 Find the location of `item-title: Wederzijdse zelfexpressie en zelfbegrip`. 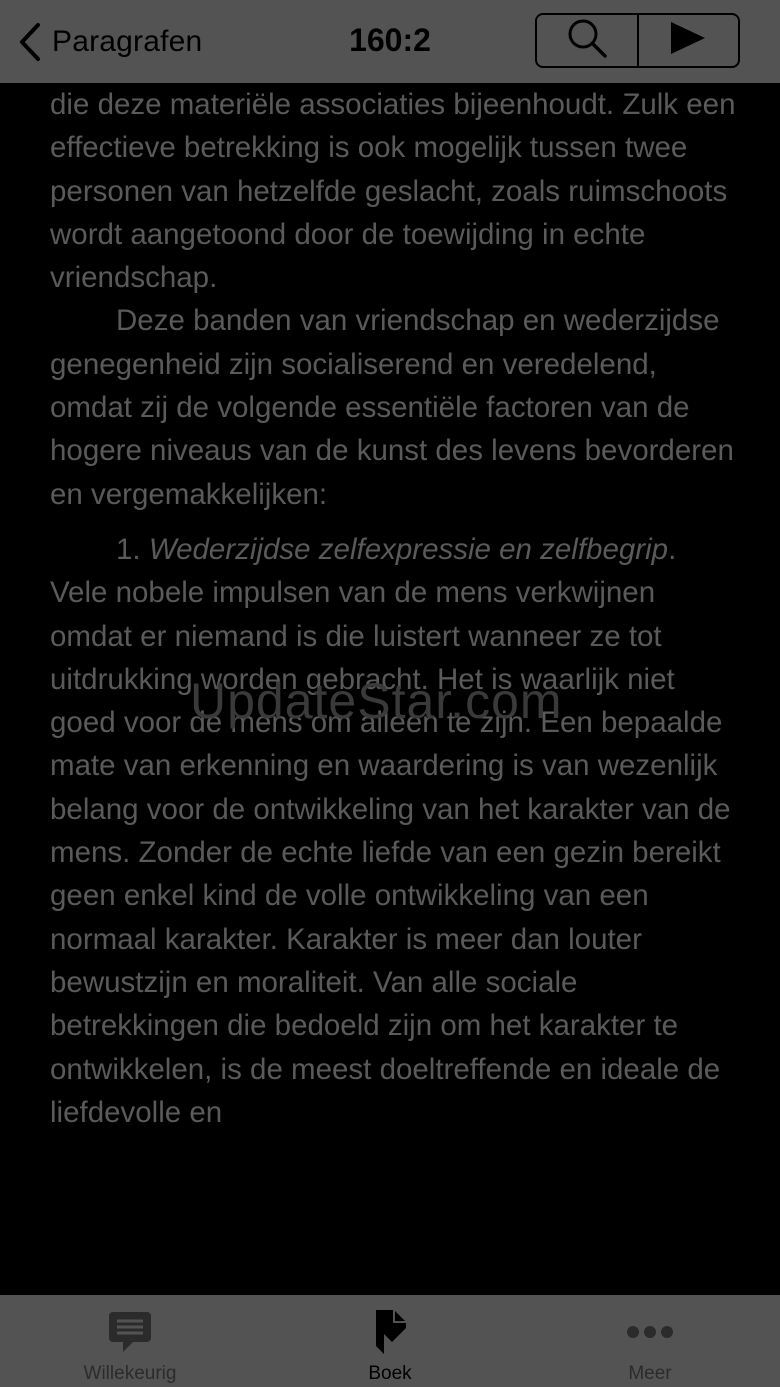

item-title: Wederzijdse zelfexpressie en zelfbegrip is located at coordinates (408, 549).